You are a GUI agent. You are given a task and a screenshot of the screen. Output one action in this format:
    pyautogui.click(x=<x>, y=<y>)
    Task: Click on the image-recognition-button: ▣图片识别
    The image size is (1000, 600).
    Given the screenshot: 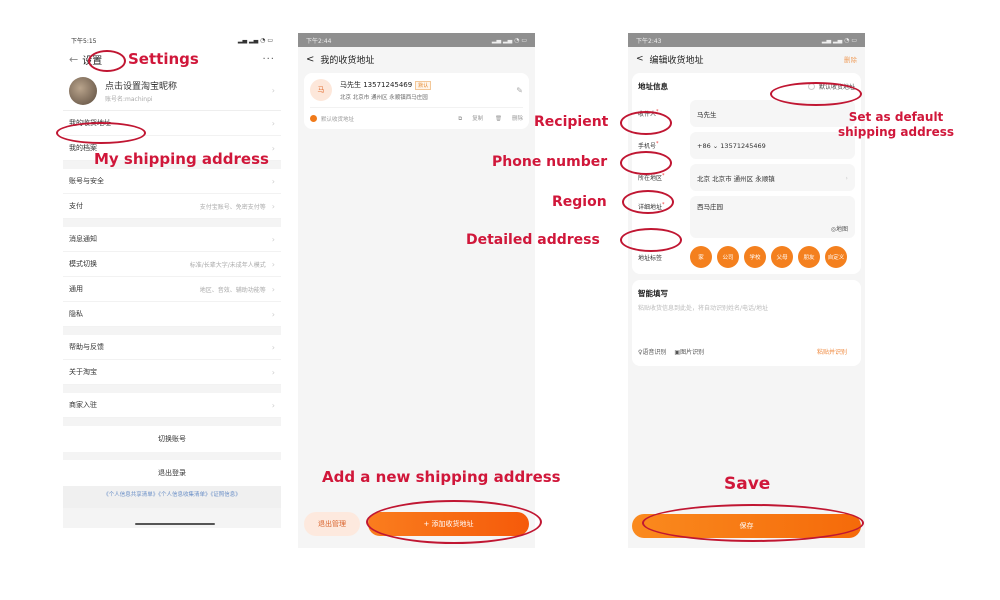 What is the action you would take?
    pyautogui.click(x=689, y=351)
    